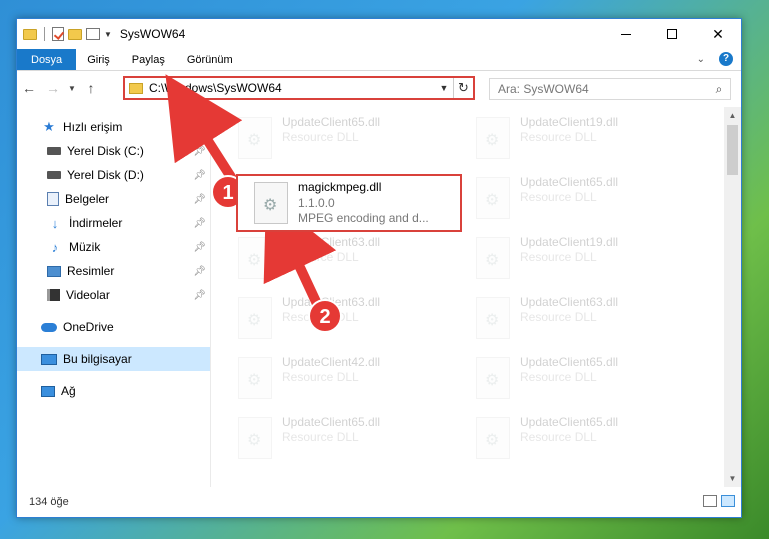 Image resolution: width=769 pixels, height=539 pixels. Describe the element at coordinates (148, 59) in the screenshot. I see `tab-paylas: Paylaş` at that location.